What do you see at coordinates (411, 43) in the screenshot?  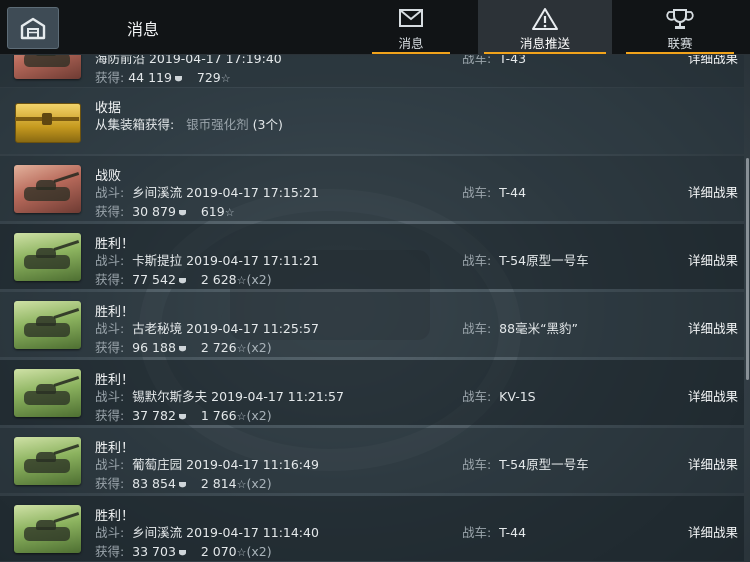 I see `tab-label: 消息` at bounding box center [411, 43].